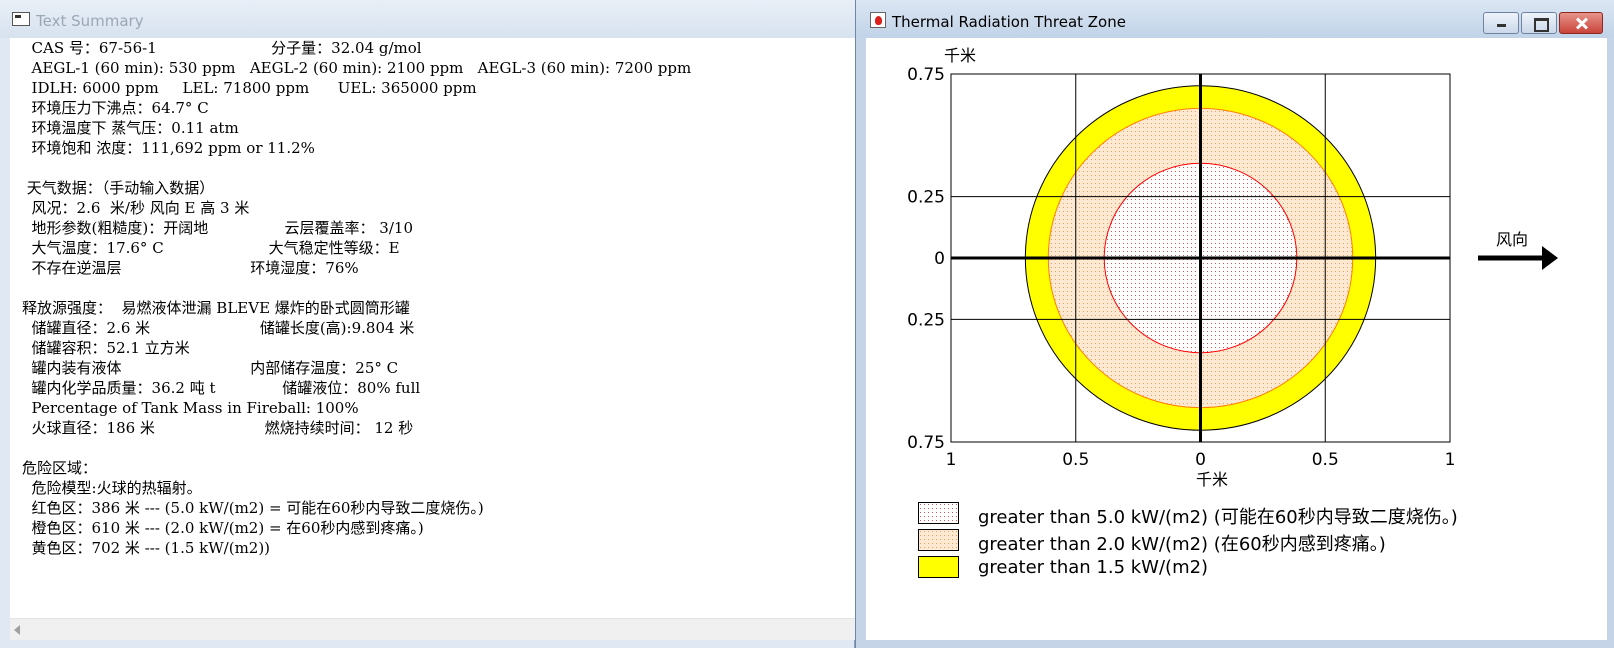  I want to click on summary-line: 环境压力下沸点：64.7° C, so click(115, 108).